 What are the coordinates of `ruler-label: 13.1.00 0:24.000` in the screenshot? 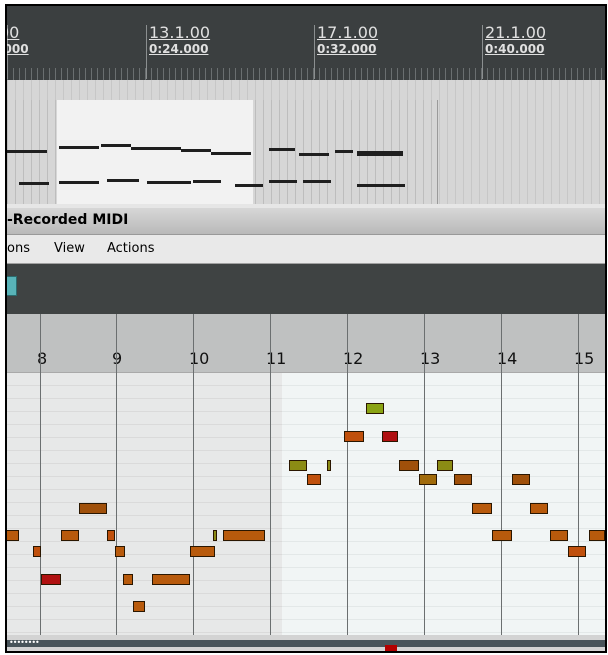 It's located at (180, 40).